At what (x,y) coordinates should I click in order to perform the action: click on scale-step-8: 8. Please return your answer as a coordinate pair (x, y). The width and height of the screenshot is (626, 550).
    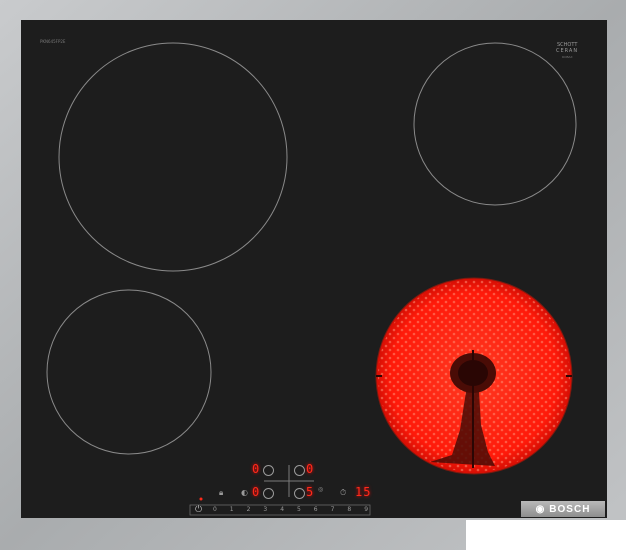
    Looking at the image, I should click on (349, 509).